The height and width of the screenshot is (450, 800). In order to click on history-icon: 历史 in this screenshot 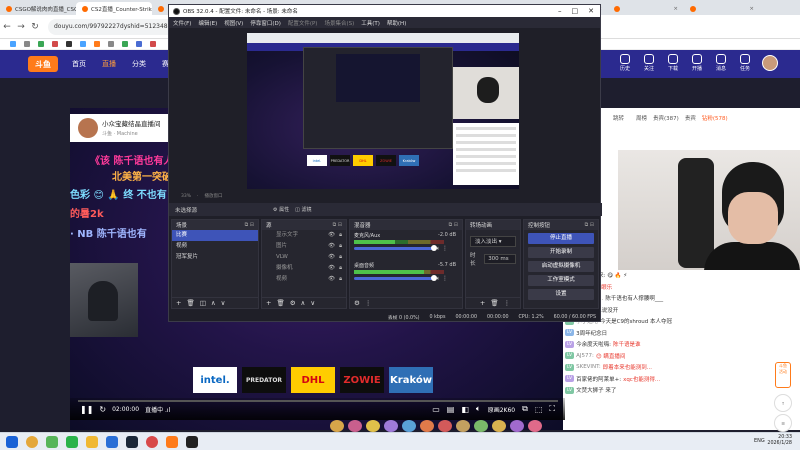, I will do `click(625, 63)`.